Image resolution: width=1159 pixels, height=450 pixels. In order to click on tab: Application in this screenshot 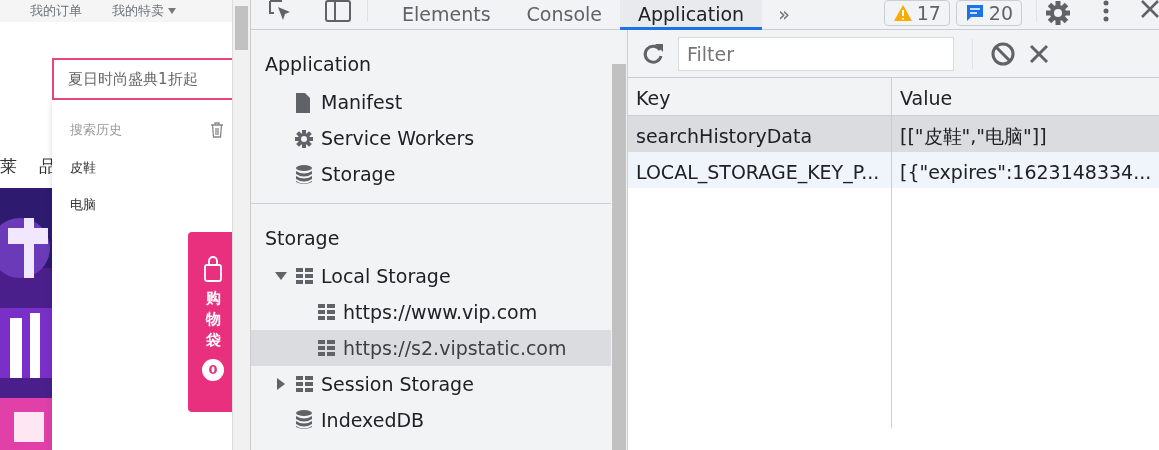, I will do `click(691, 15)`.